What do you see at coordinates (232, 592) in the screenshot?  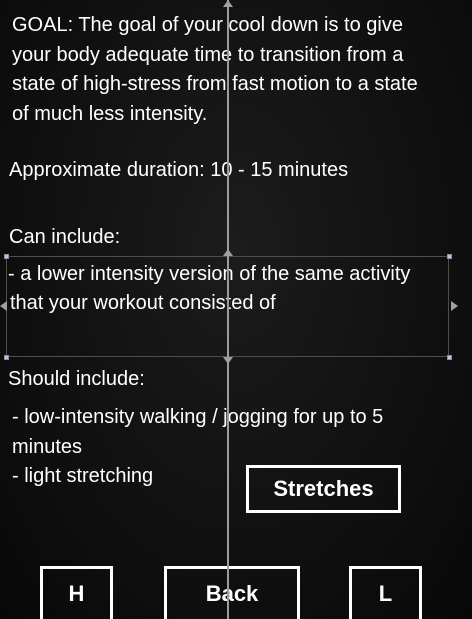 I see `back-button: Back` at bounding box center [232, 592].